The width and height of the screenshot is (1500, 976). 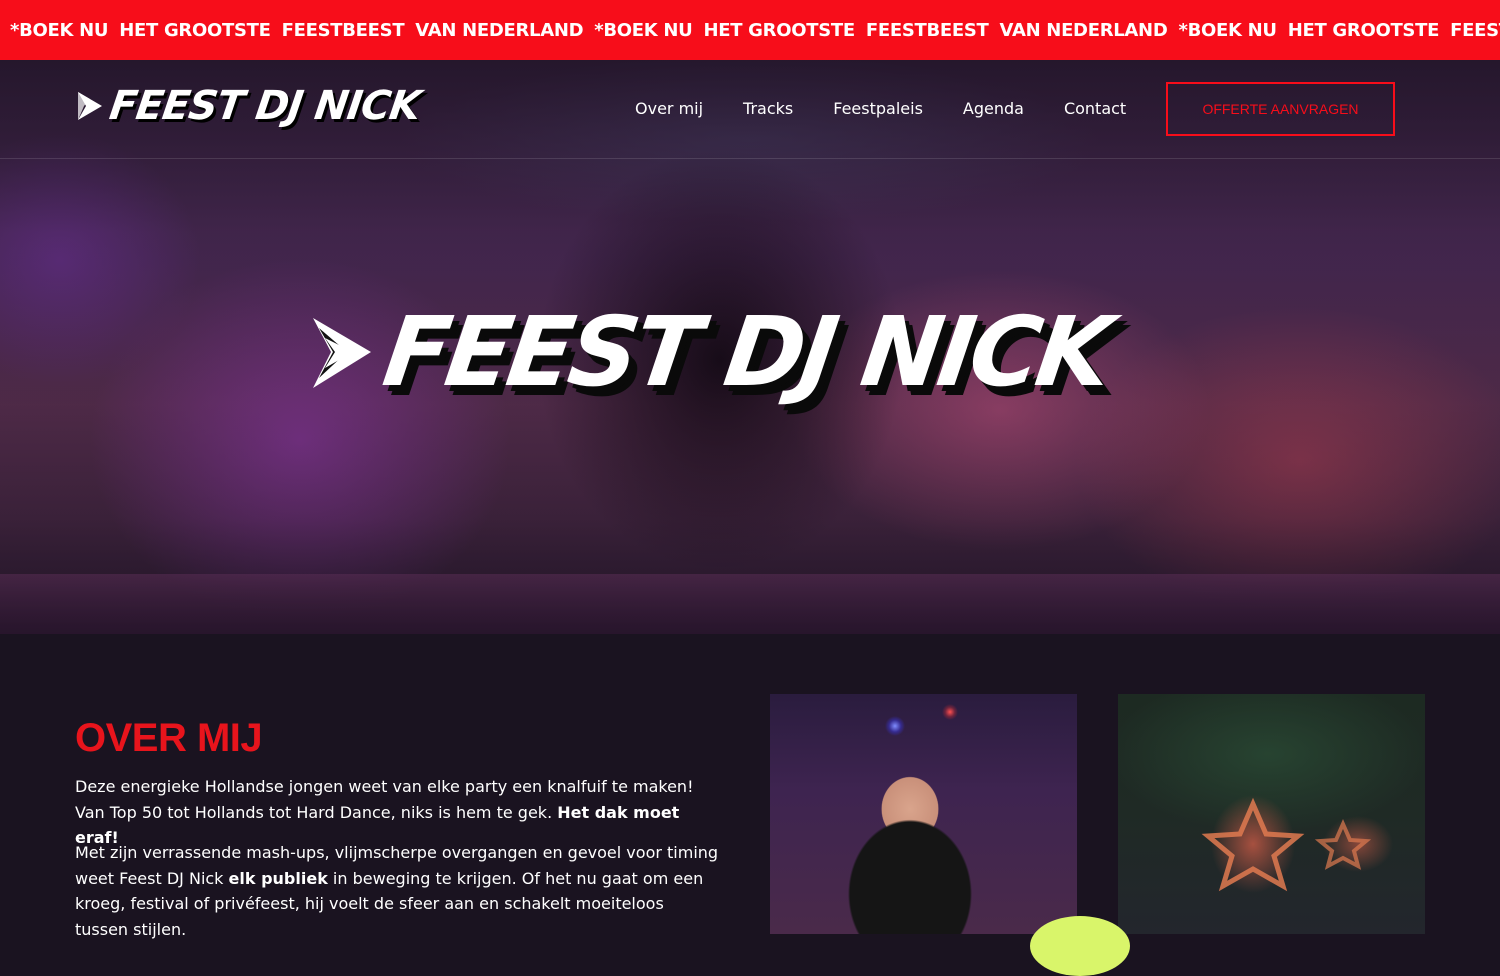 I want to click on nav-link-tracks: Tracks, so click(x=768, y=109).